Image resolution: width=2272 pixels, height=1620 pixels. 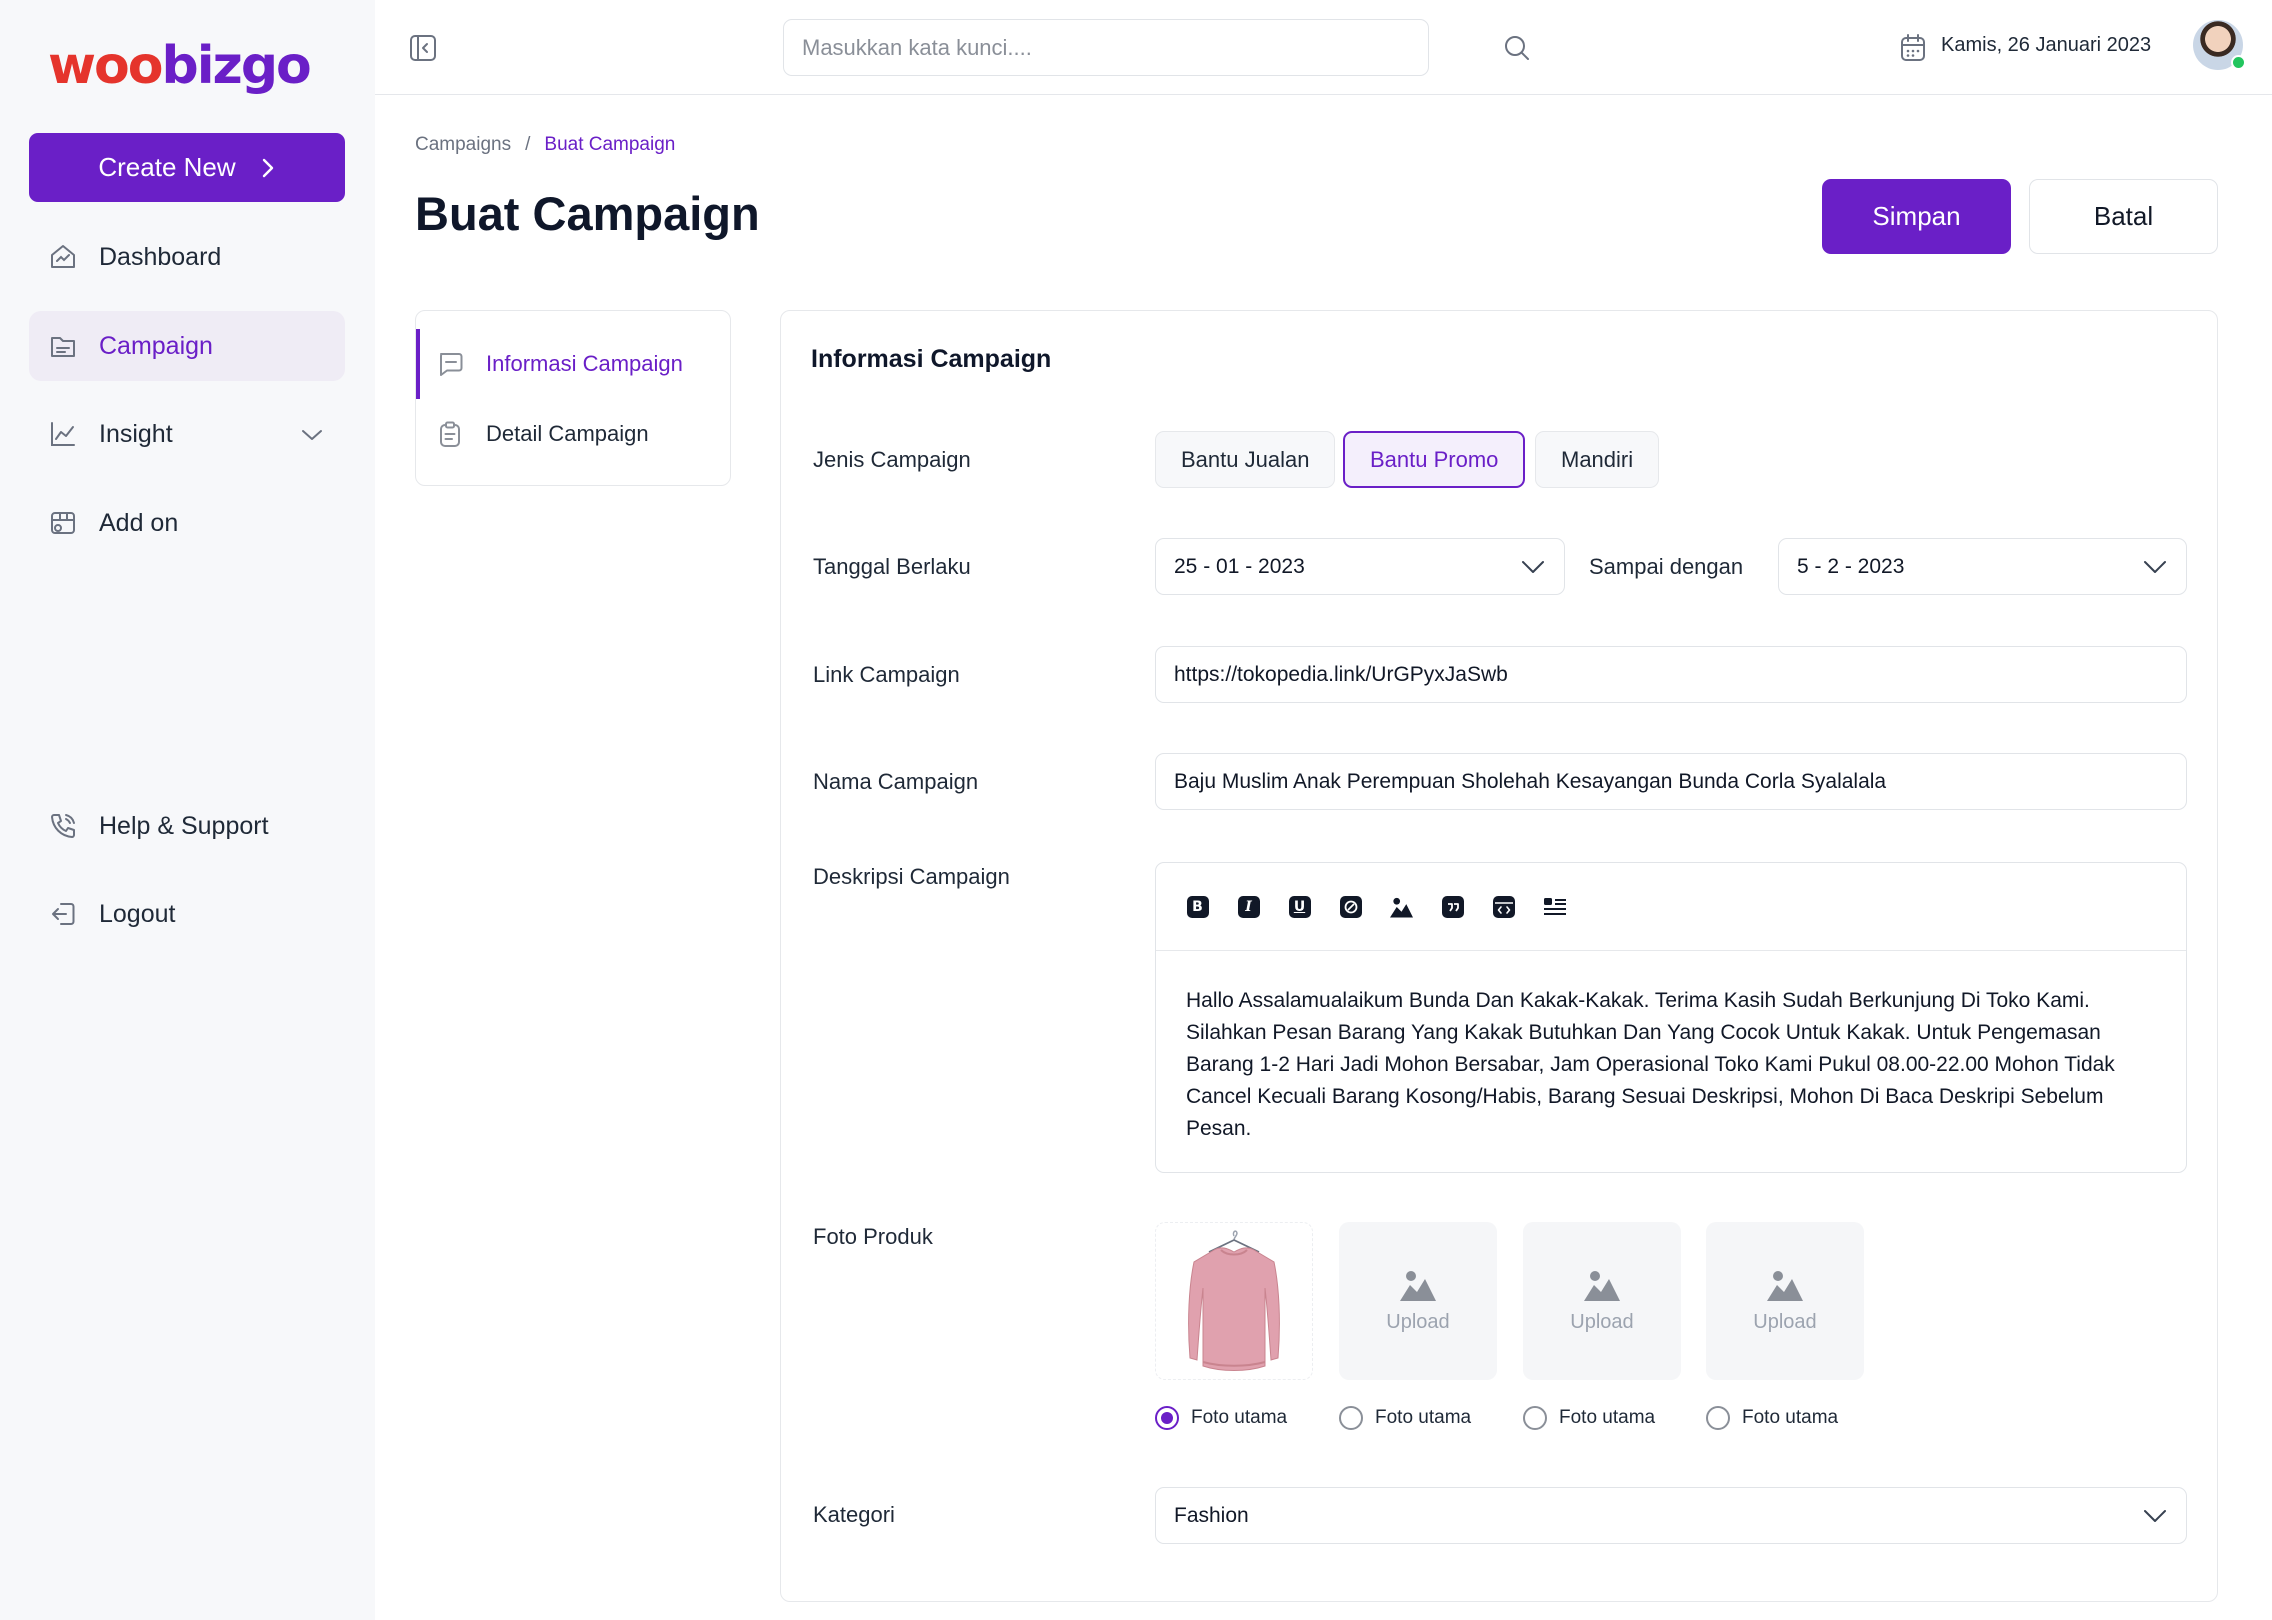 What do you see at coordinates (1602, 1301) in the screenshot?
I see `photo-slot-3: Upload` at bounding box center [1602, 1301].